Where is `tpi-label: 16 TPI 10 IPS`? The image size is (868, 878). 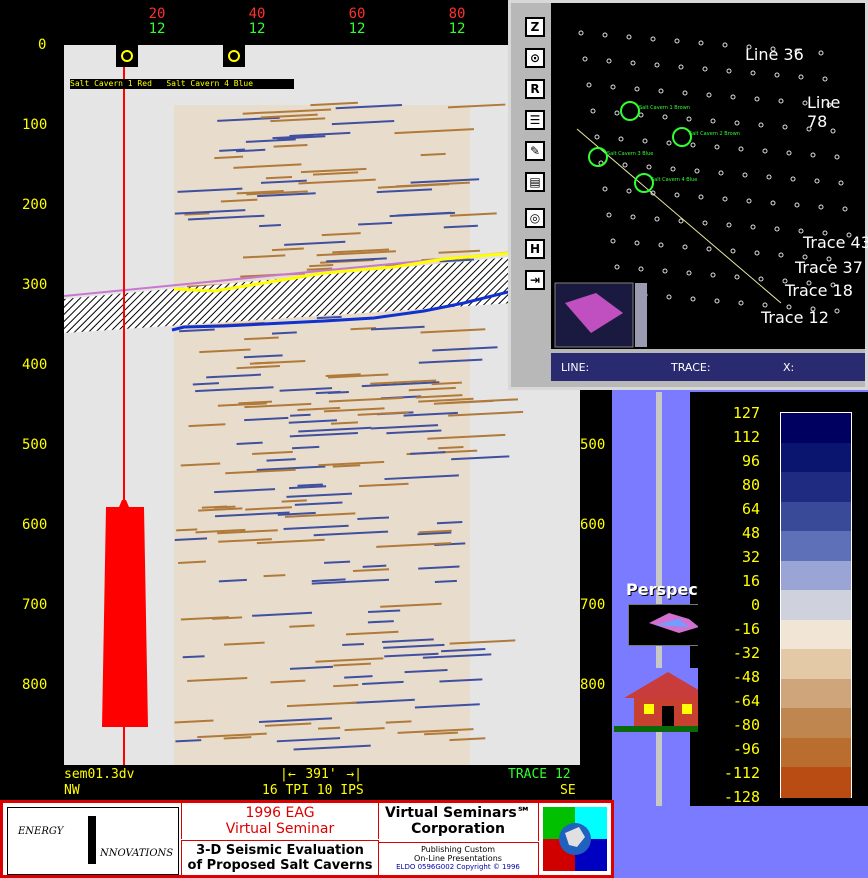
tpi-label: 16 TPI 10 IPS is located at coordinates (313, 790).